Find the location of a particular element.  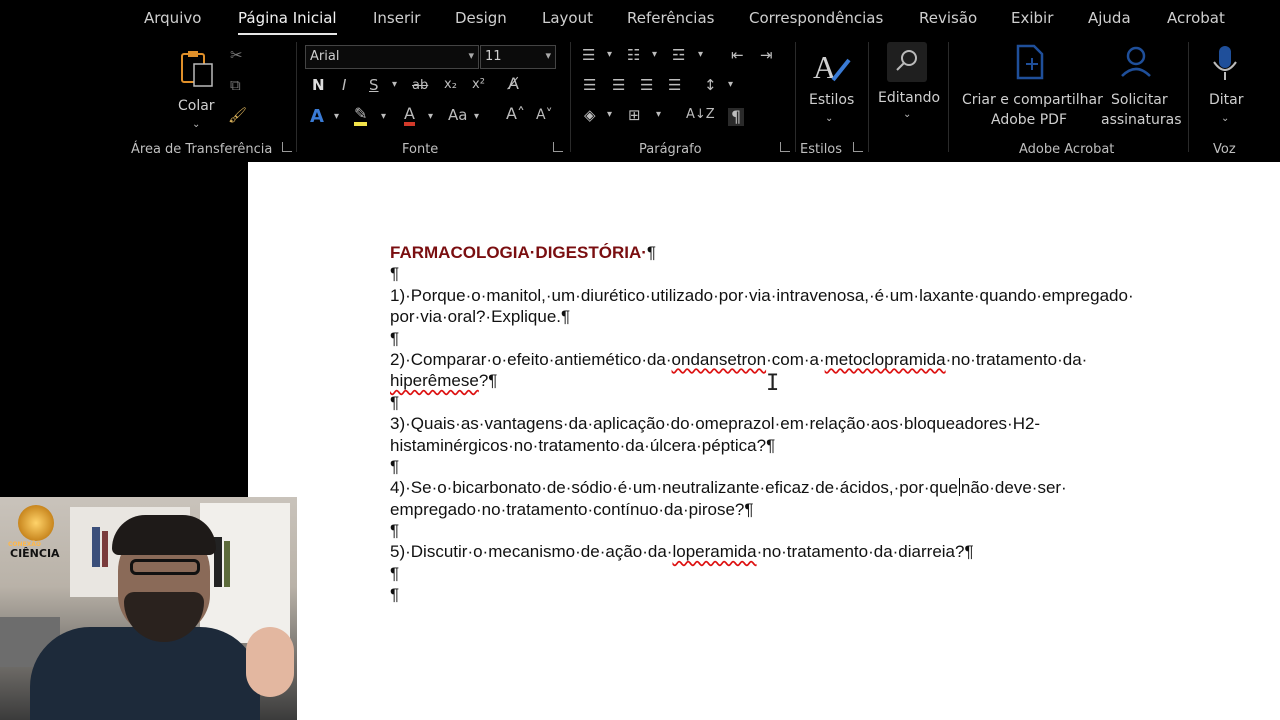

request-sign-label-2: assinaturas is located at coordinates (1141, 120).